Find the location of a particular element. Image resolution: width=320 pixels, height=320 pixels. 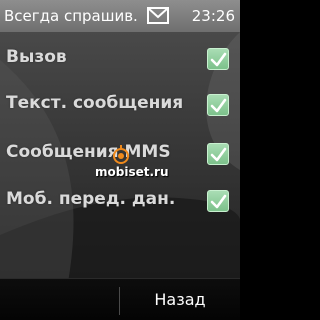

status-bar: Всегда спрашив. 23:26 is located at coordinates (120, 16).